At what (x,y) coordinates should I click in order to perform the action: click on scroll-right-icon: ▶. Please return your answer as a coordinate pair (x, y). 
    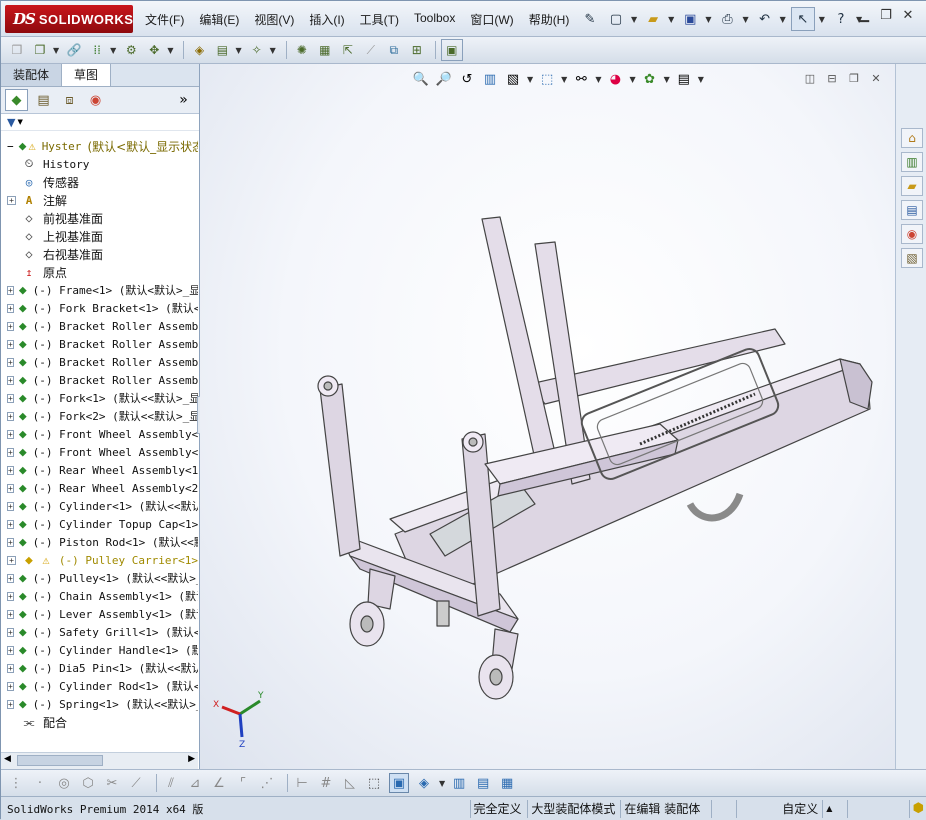
    Looking at the image, I should click on (191, 759).